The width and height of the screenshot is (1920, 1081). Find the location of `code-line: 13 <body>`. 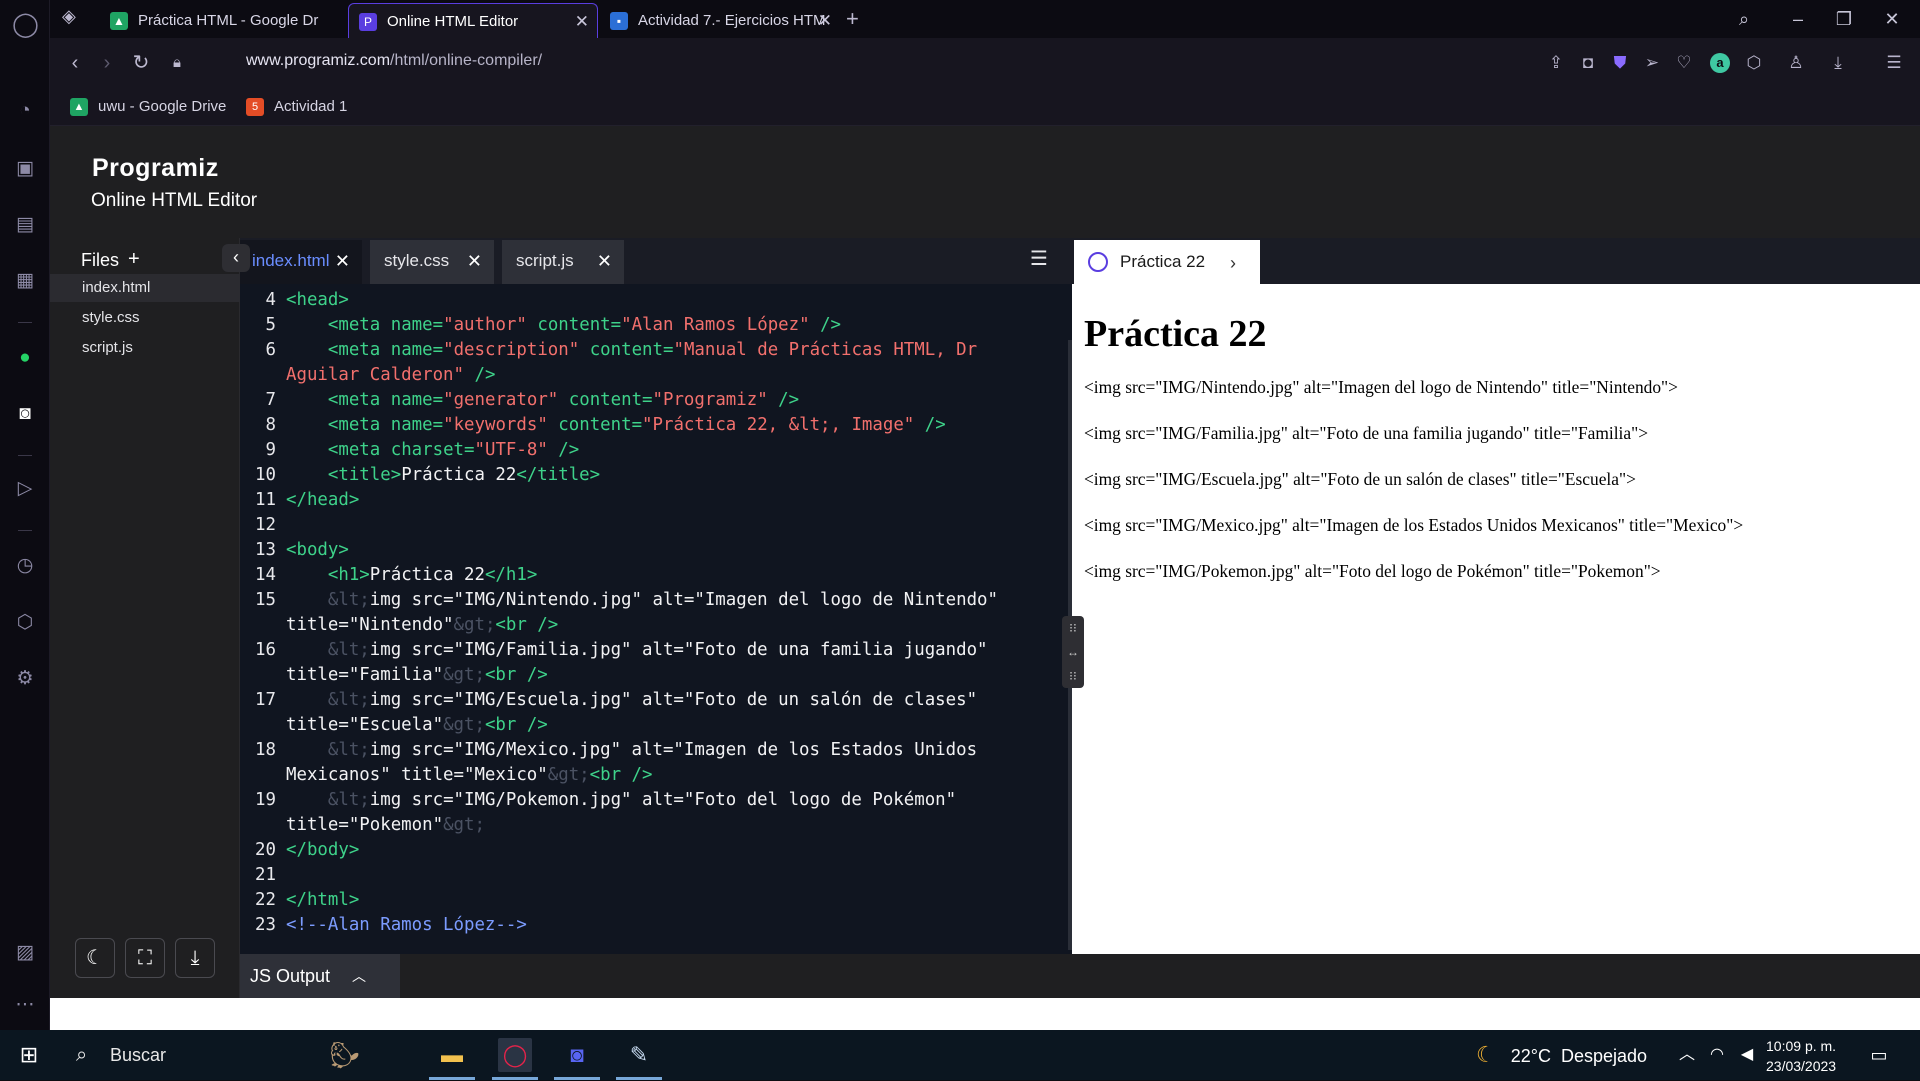

code-line: 13 <body> is located at coordinates (294, 550).